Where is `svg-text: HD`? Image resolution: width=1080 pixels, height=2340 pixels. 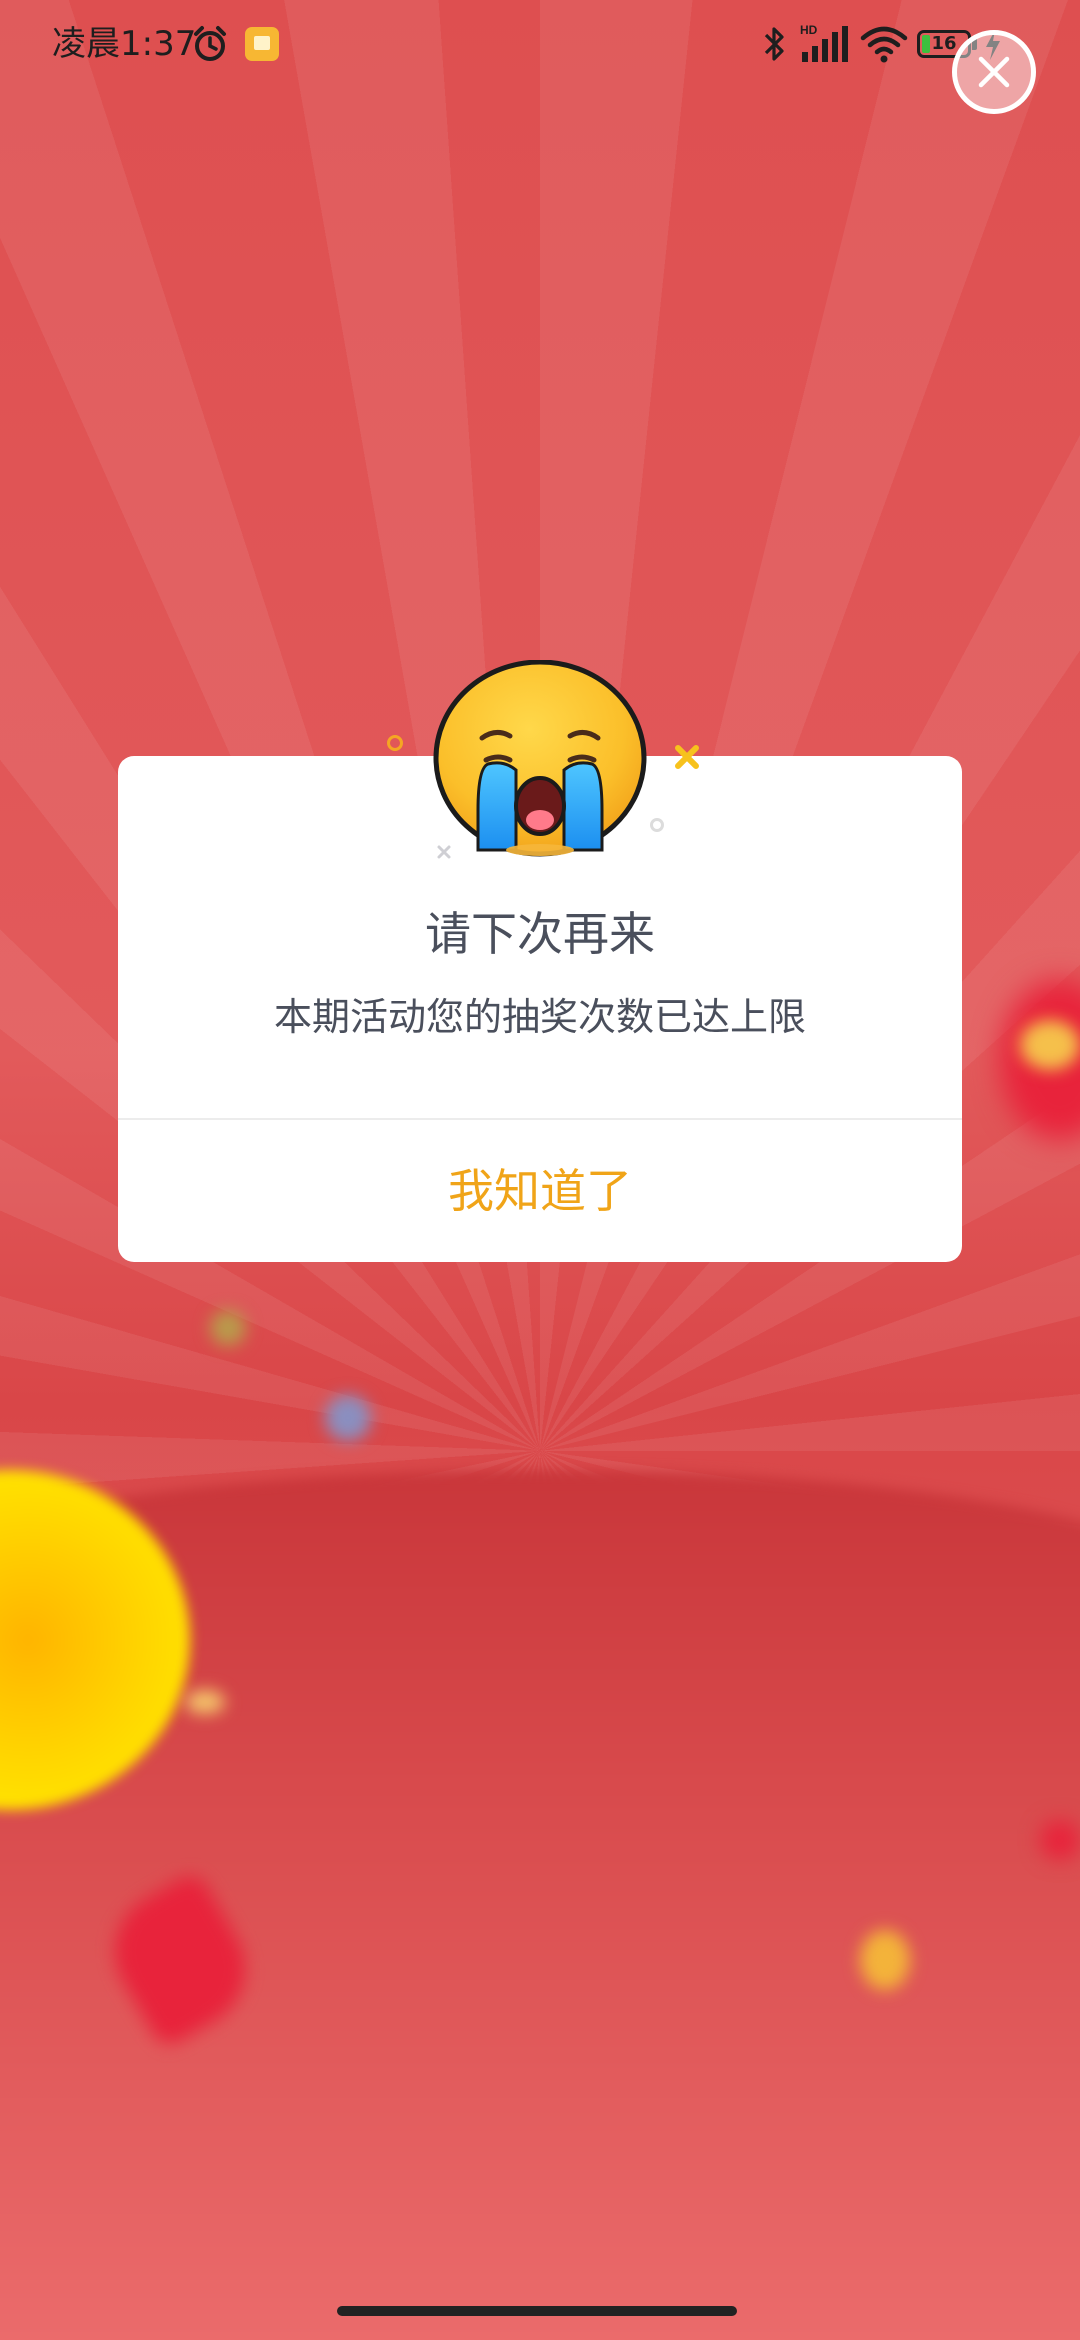
svg-text: HD is located at coordinates (809, 30).